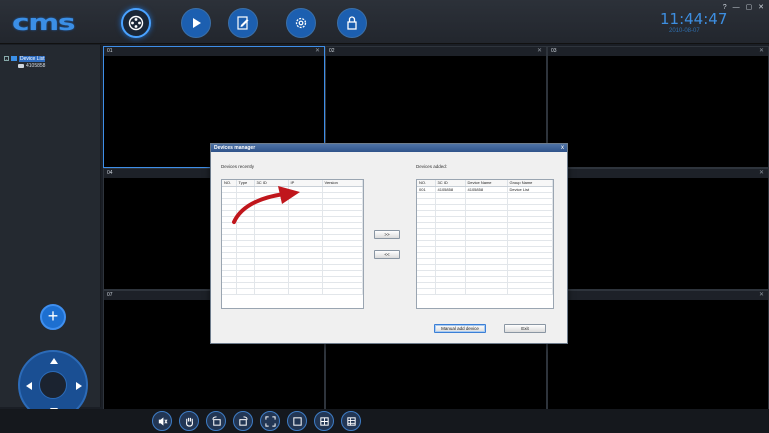 This screenshot has width=769, height=433. Describe the element at coordinates (384, 22) in the screenshot. I see `top-bar: cms 11:44:47 2010-08-07 ? — ▢ ✕` at that location.